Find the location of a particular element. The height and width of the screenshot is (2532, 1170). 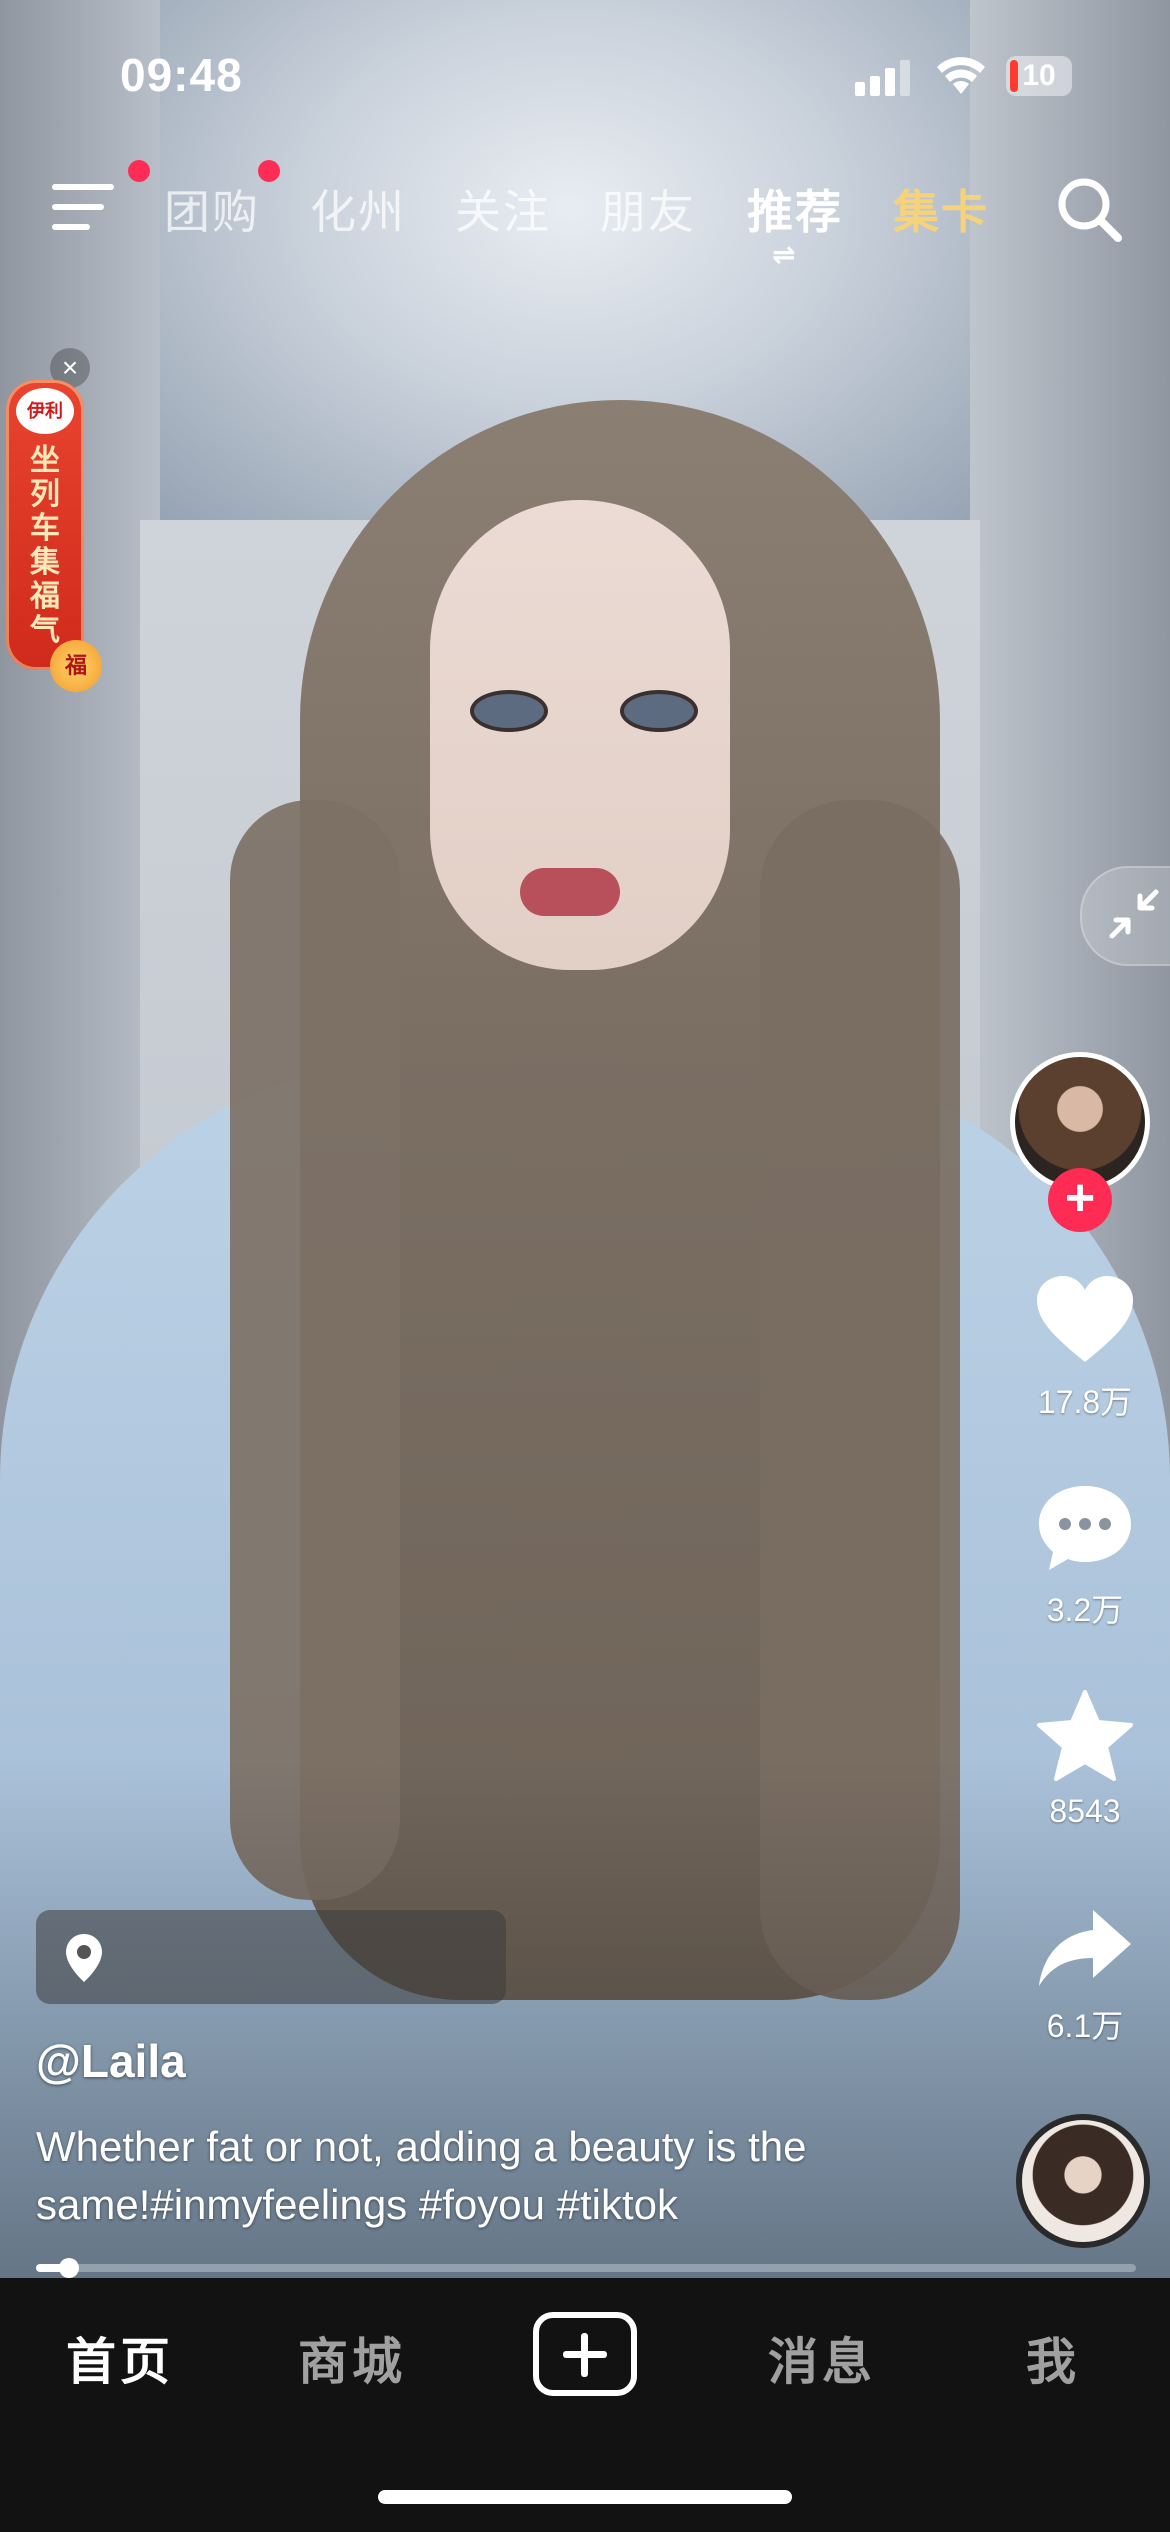

menu-notification-dot is located at coordinates (139, 171).